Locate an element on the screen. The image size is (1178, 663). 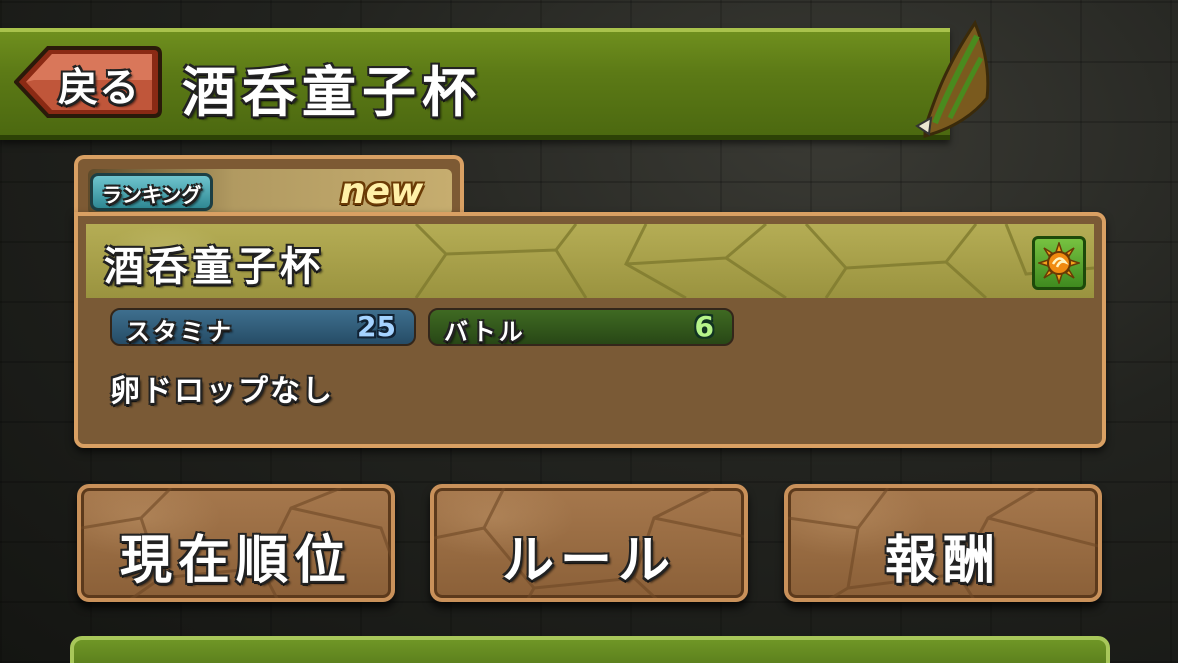
tab-inner: ランキング new is located at coordinates (270, 192).